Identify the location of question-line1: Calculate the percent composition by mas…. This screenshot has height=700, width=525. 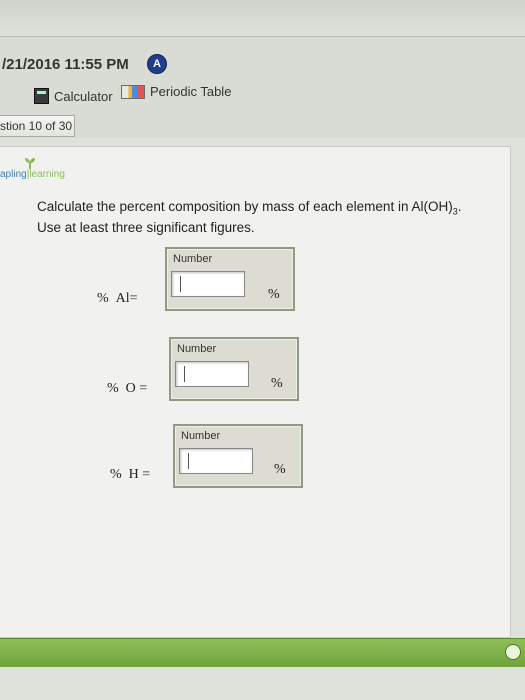
(245, 206).